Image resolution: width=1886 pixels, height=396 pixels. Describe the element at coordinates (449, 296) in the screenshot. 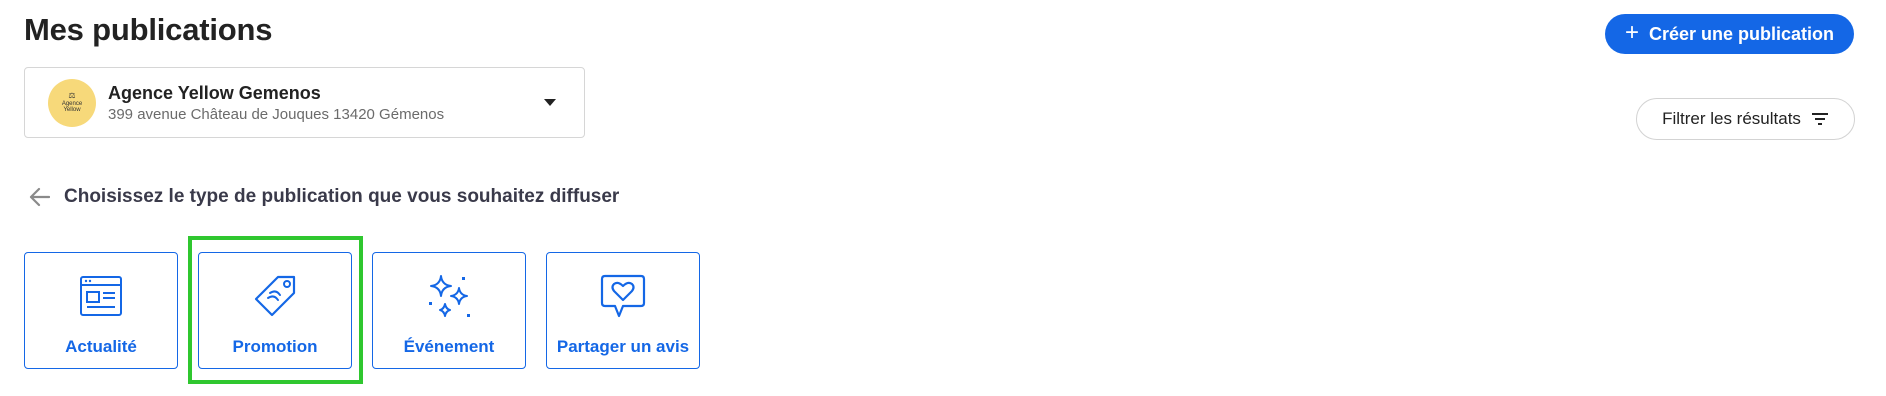

I see `sparkles-icon` at that location.